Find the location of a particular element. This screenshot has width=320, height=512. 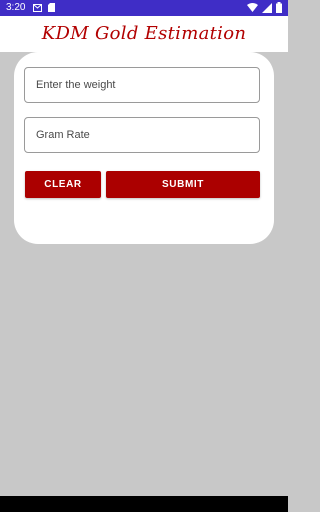

status-left-icons is located at coordinates (44, 9).